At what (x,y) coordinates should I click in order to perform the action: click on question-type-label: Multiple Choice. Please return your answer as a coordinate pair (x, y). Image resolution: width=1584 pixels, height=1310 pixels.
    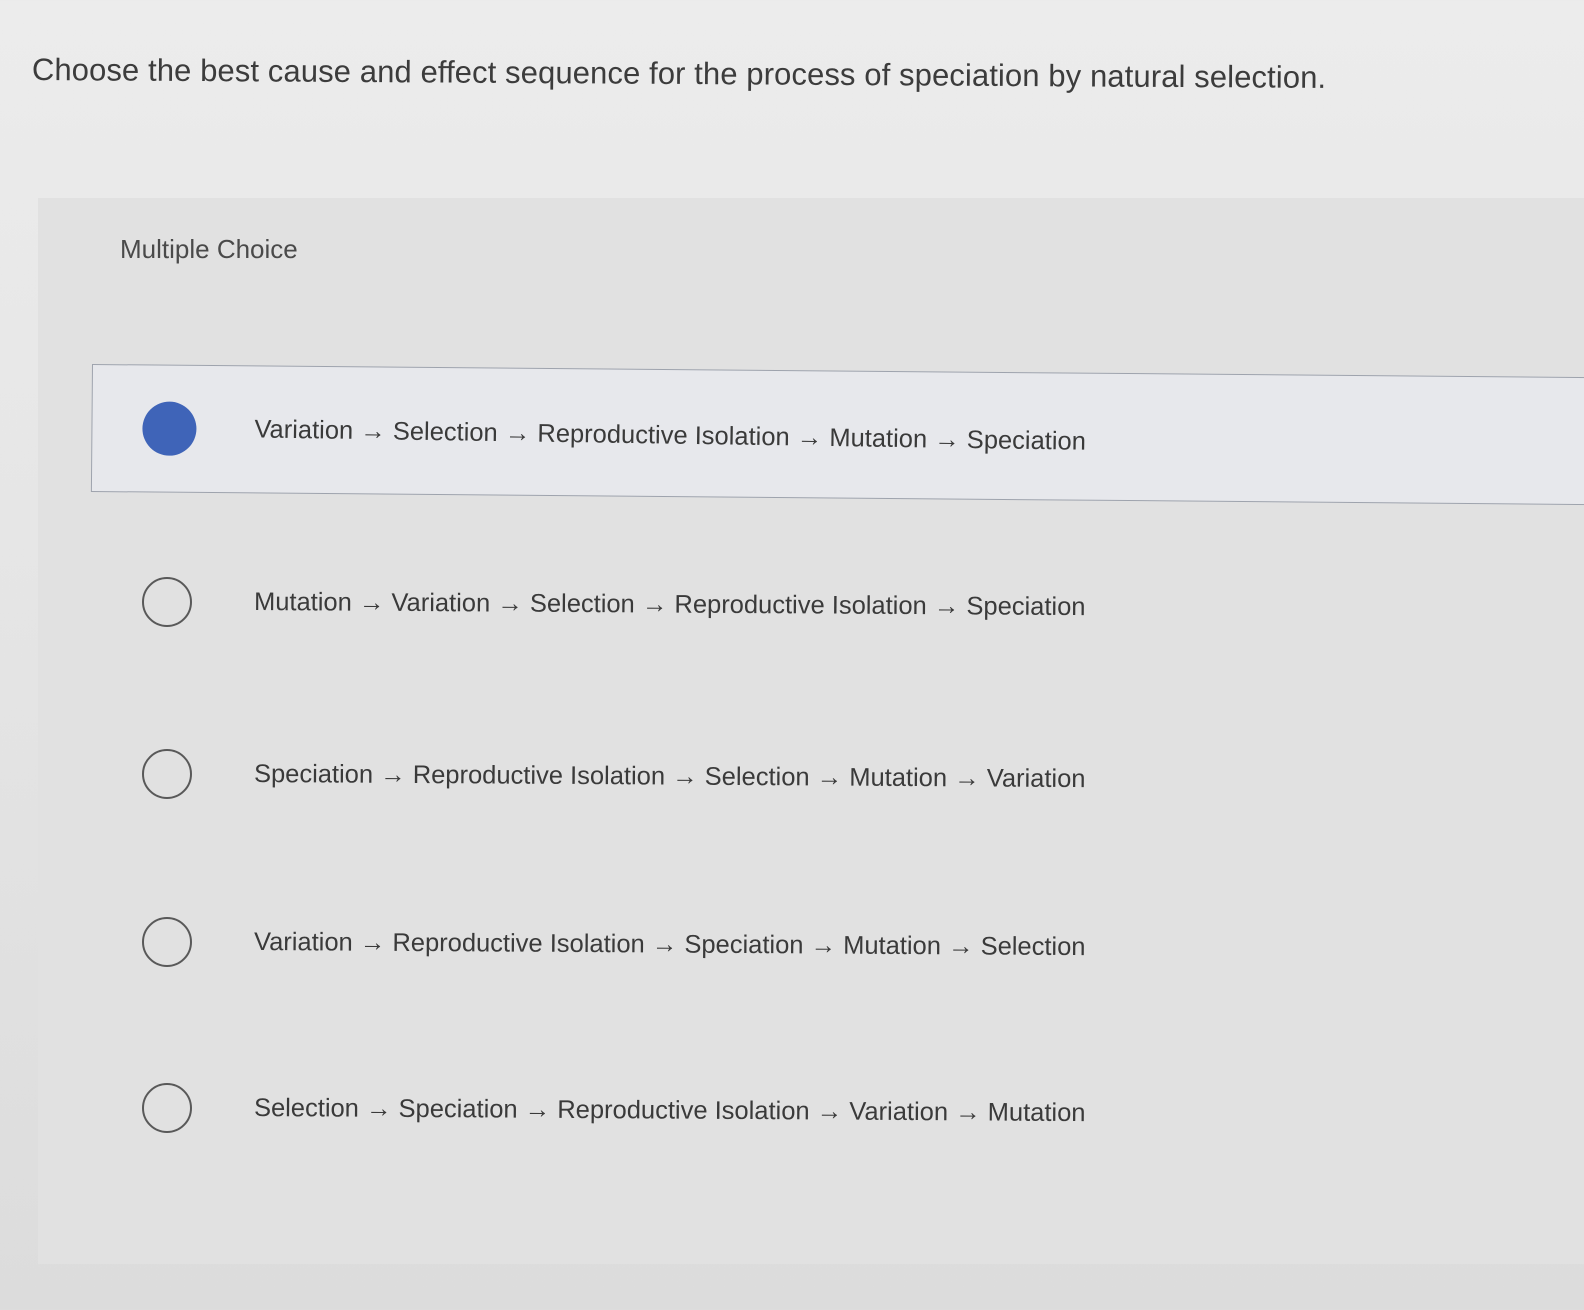
    Looking at the image, I should click on (209, 249).